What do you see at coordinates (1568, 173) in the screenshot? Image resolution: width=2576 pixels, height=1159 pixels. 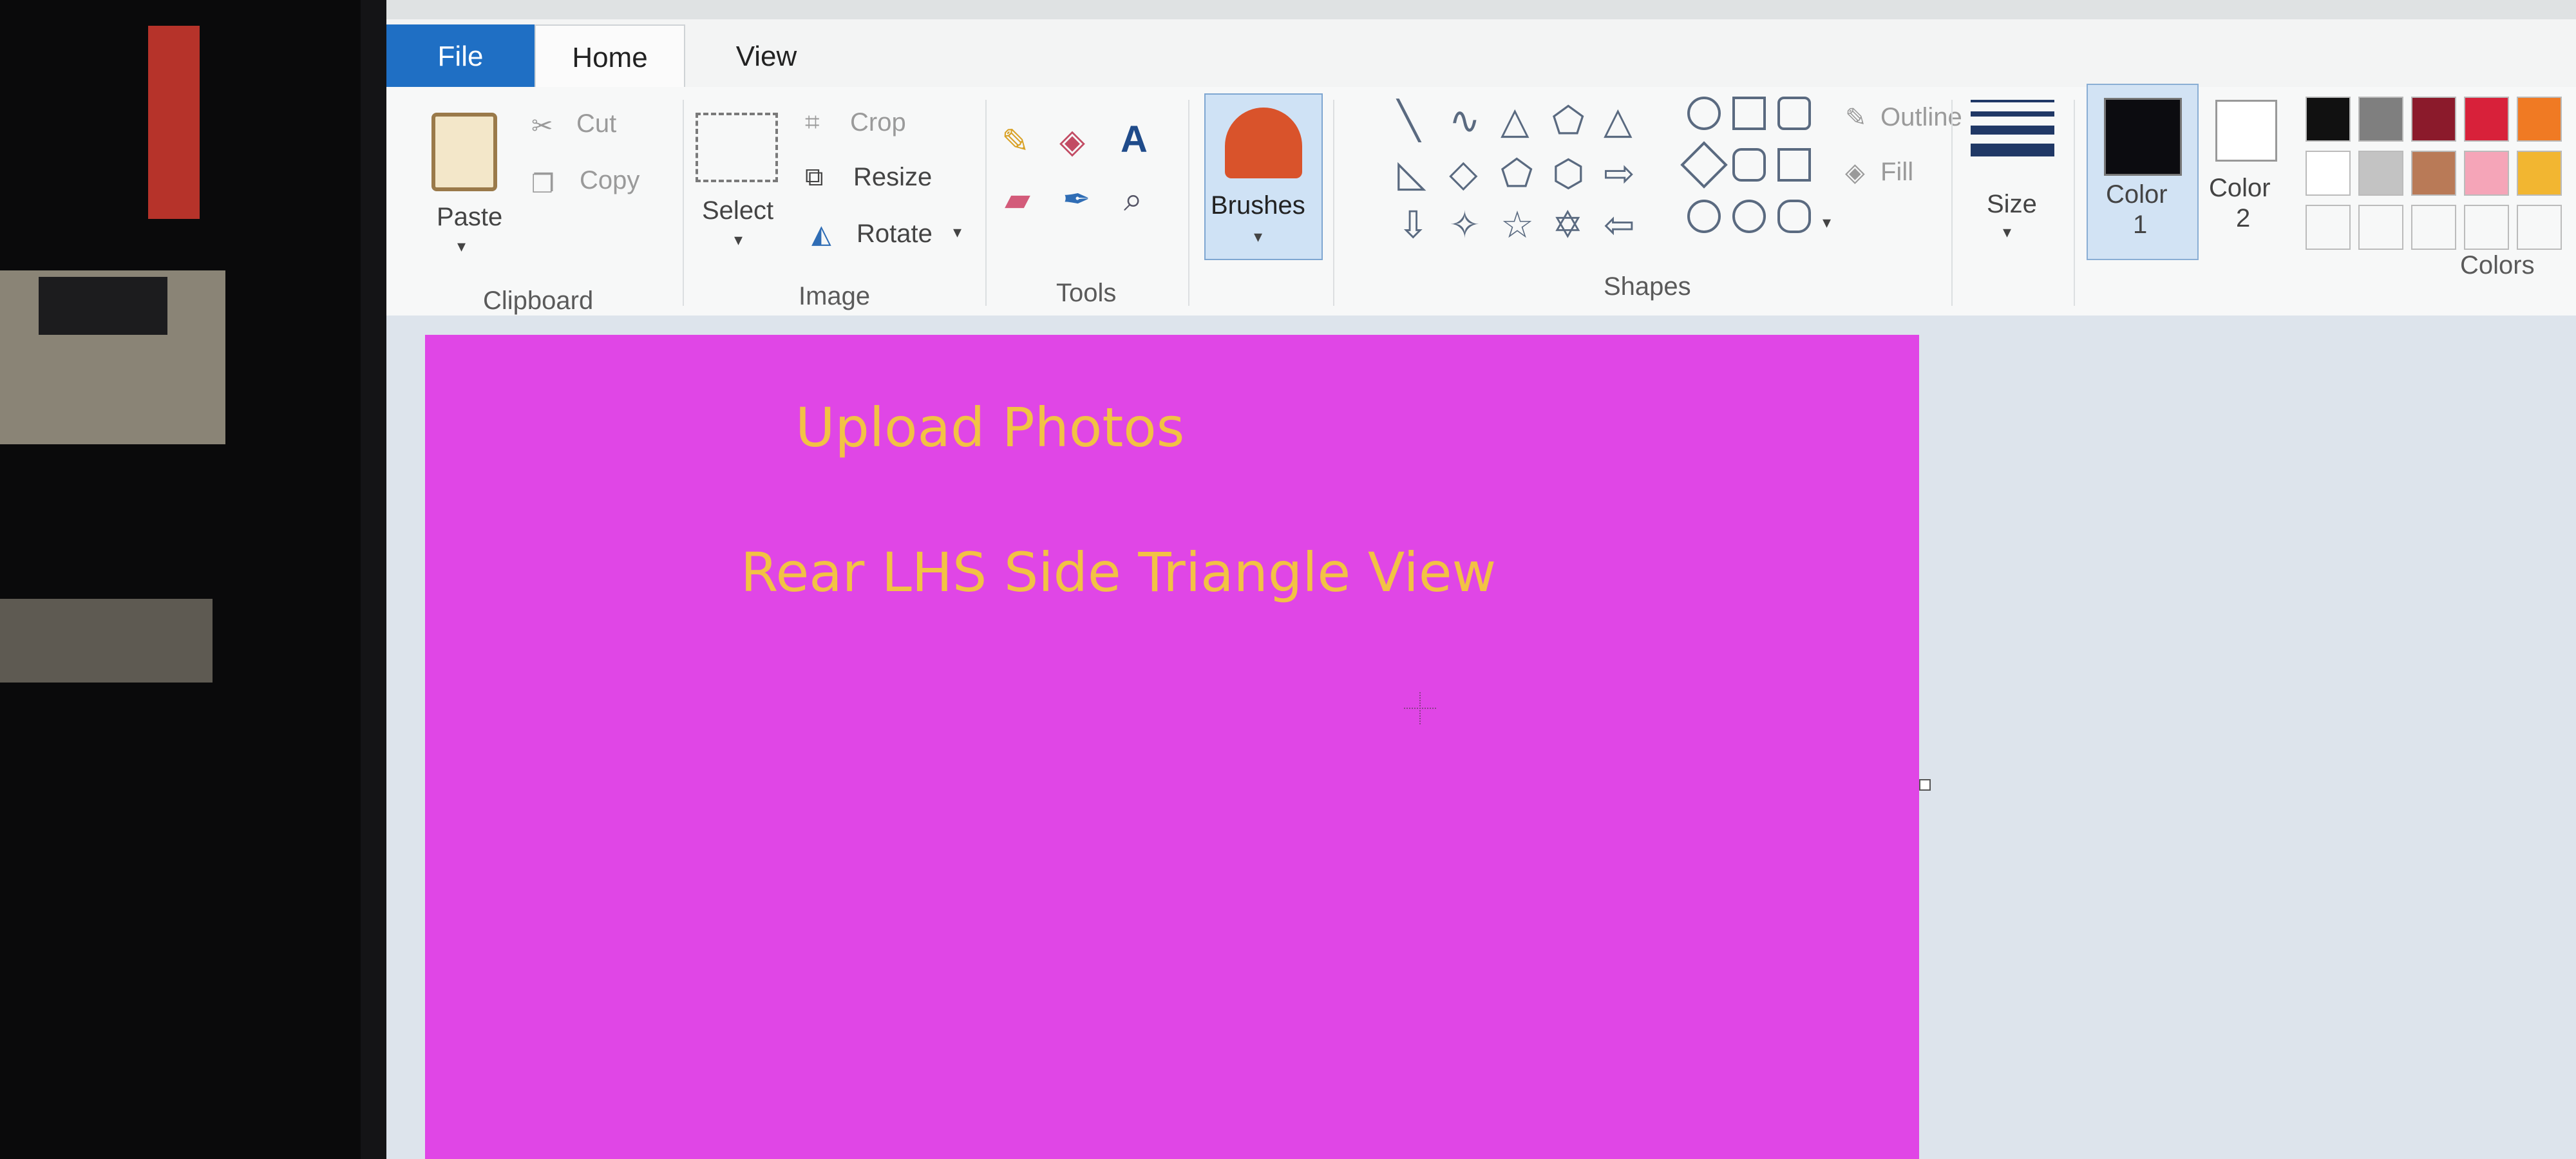 I see `hexagon-shape-icon: ⬡` at bounding box center [1568, 173].